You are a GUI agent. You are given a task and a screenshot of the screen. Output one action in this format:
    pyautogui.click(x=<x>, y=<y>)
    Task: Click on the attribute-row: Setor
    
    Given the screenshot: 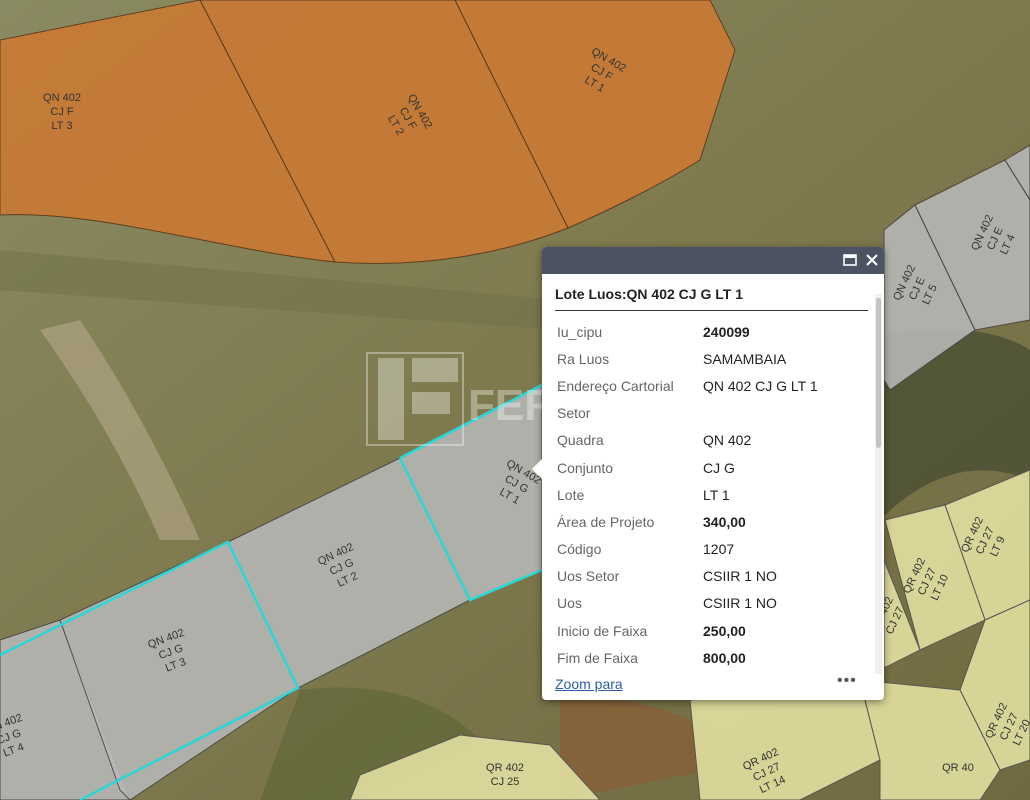 What is the action you would take?
    pyautogui.click(x=687, y=413)
    